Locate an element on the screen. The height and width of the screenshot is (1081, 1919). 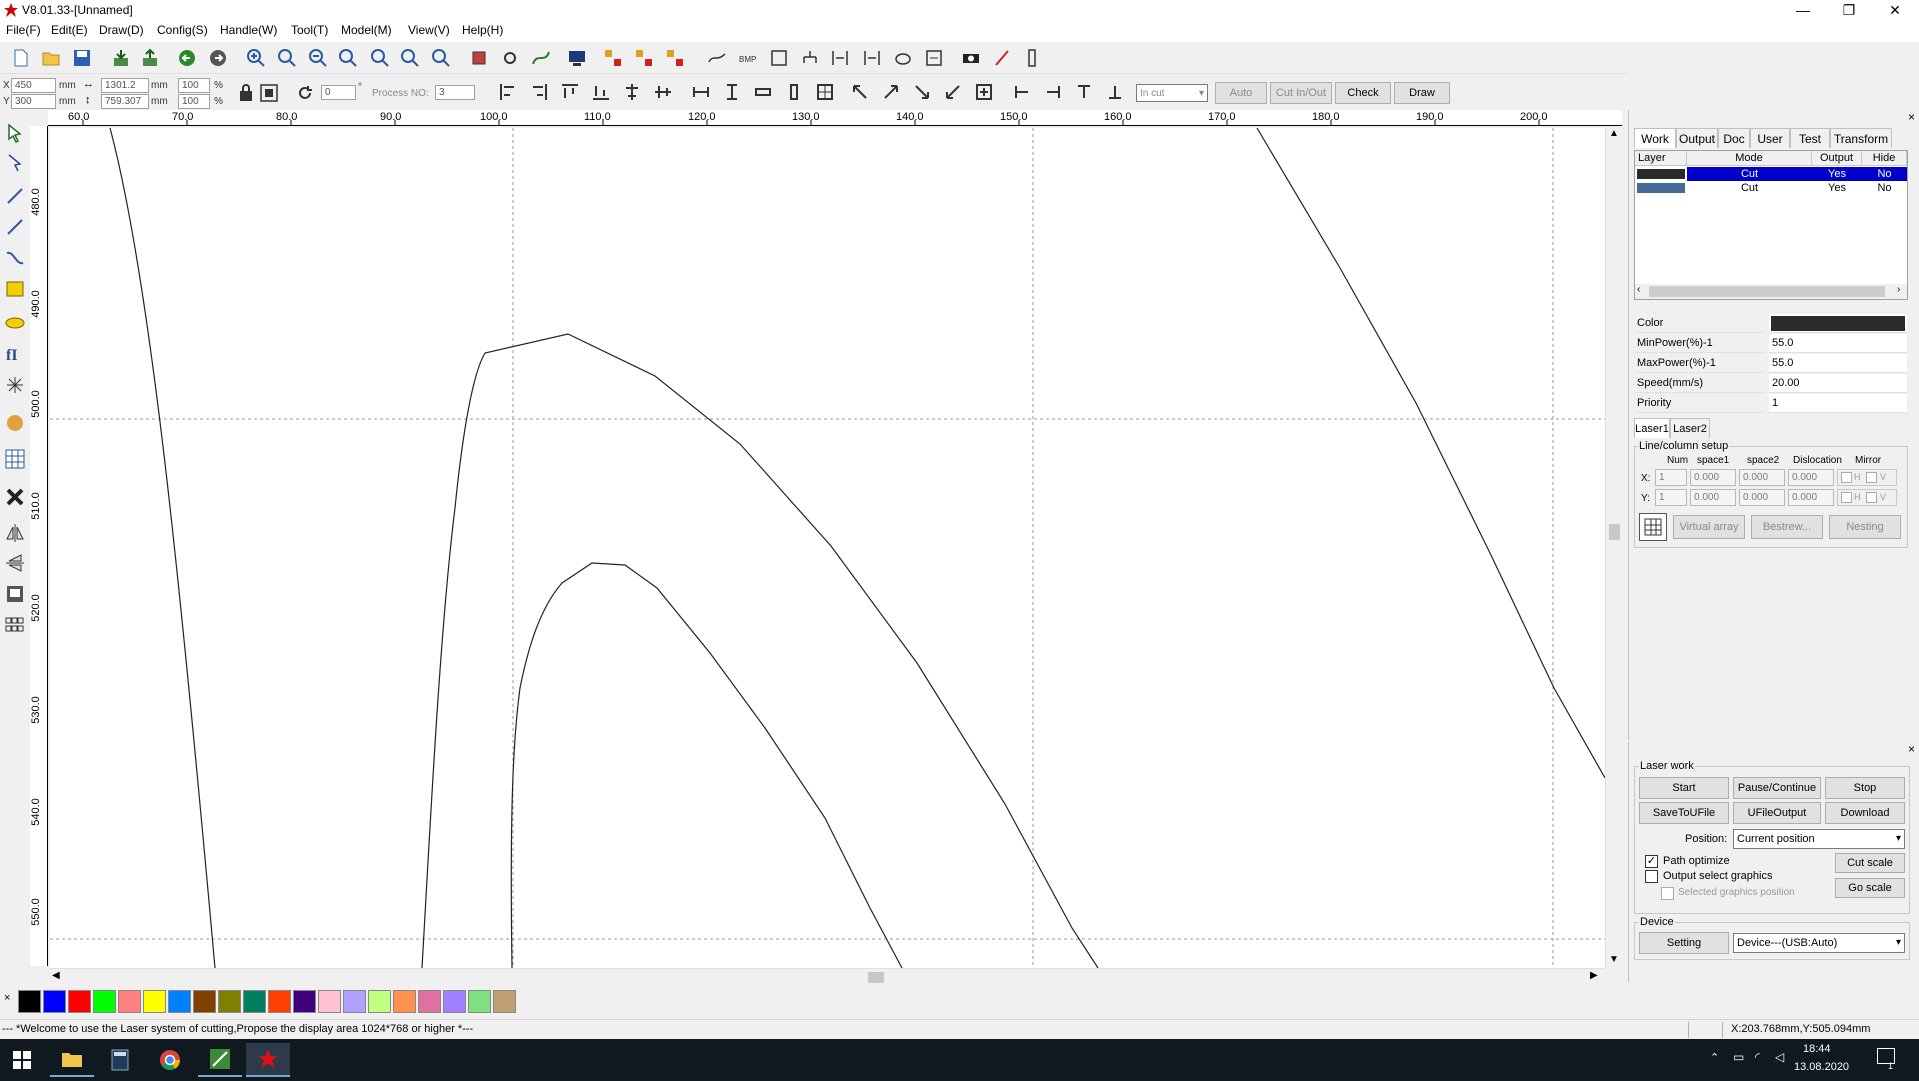
preview-icon is located at coordinates (577, 58).